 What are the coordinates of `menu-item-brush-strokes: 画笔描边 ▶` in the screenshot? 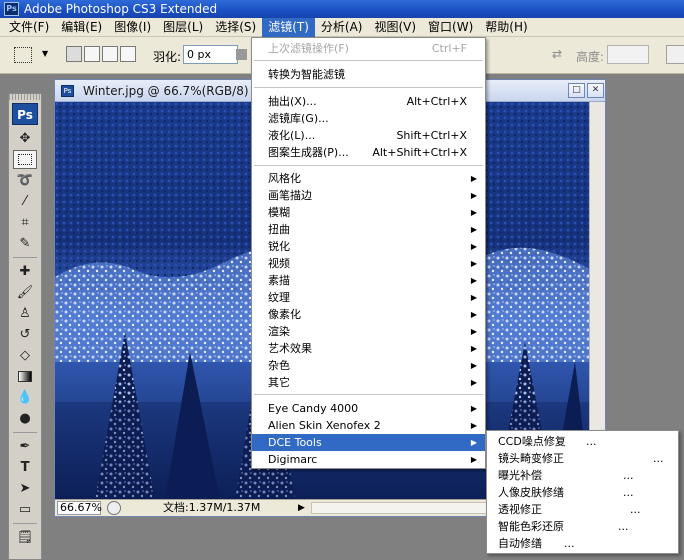 It's located at (368, 195).